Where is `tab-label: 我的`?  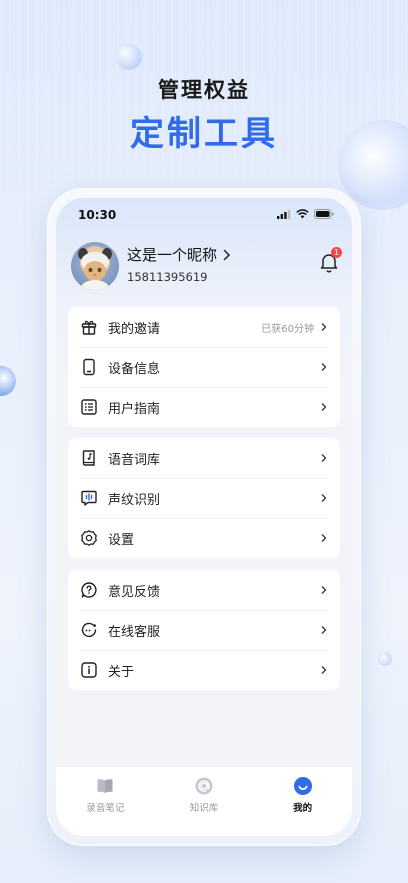 tab-label: 我的 is located at coordinates (303, 808).